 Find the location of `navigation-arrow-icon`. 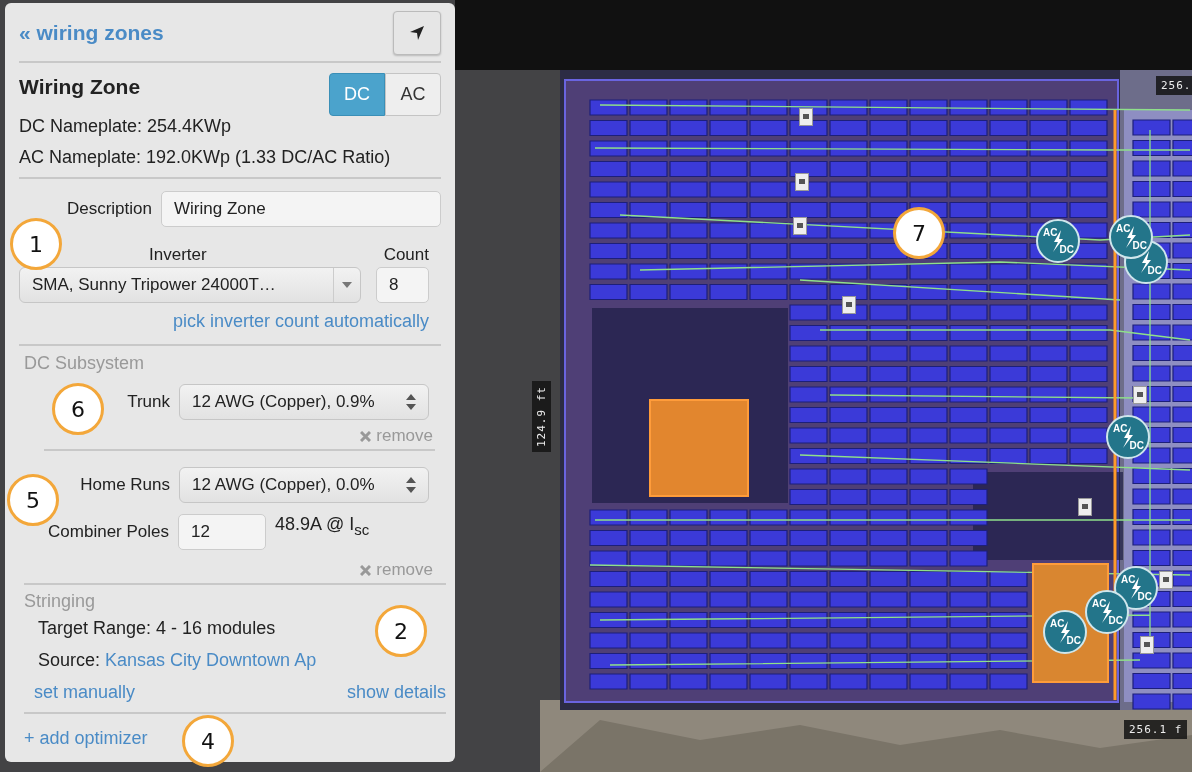

navigation-arrow-icon is located at coordinates (417, 33).